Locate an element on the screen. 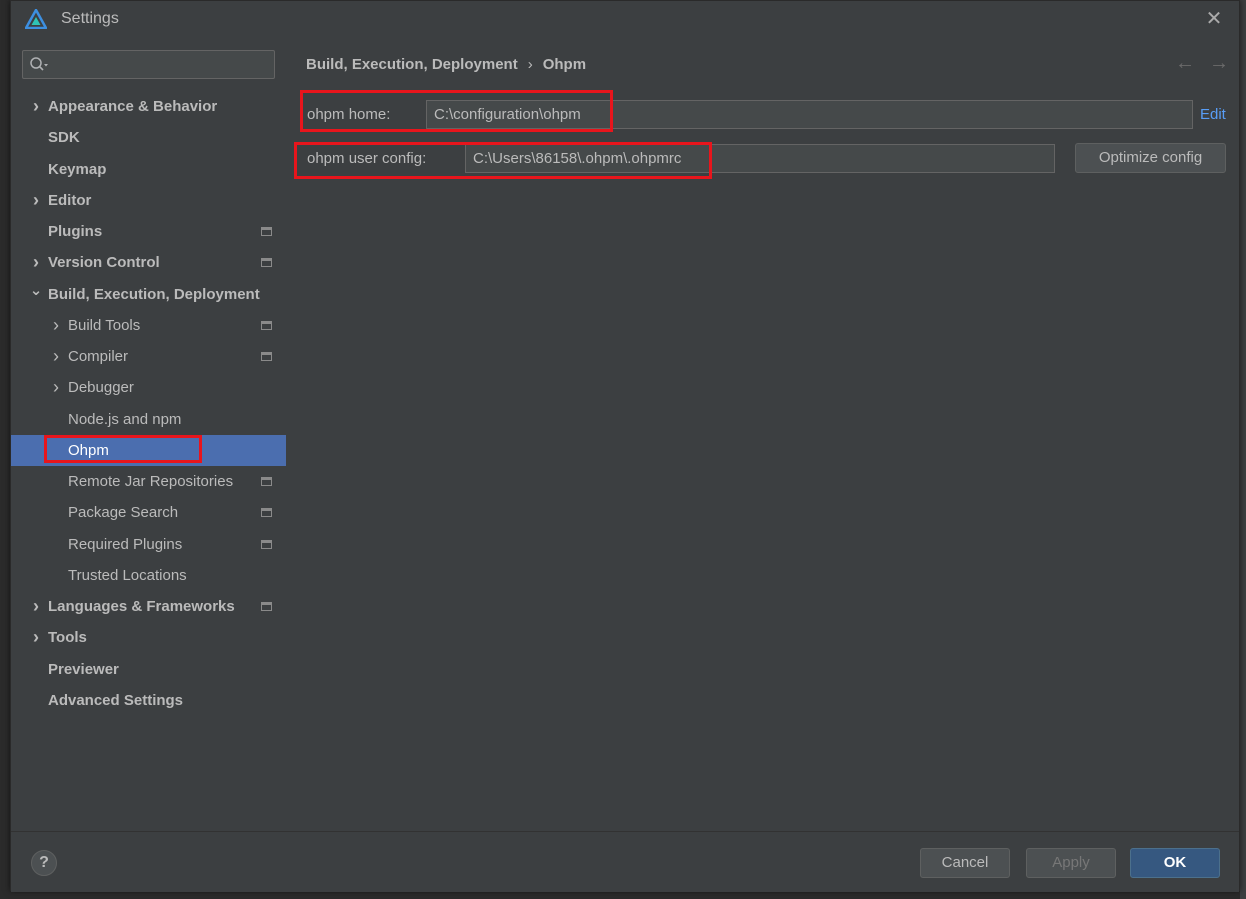 The height and width of the screenshot is (899, 1246). sidebar-item-node-js-and-npm: Node.js and npm is located at coordinates (148, 419).